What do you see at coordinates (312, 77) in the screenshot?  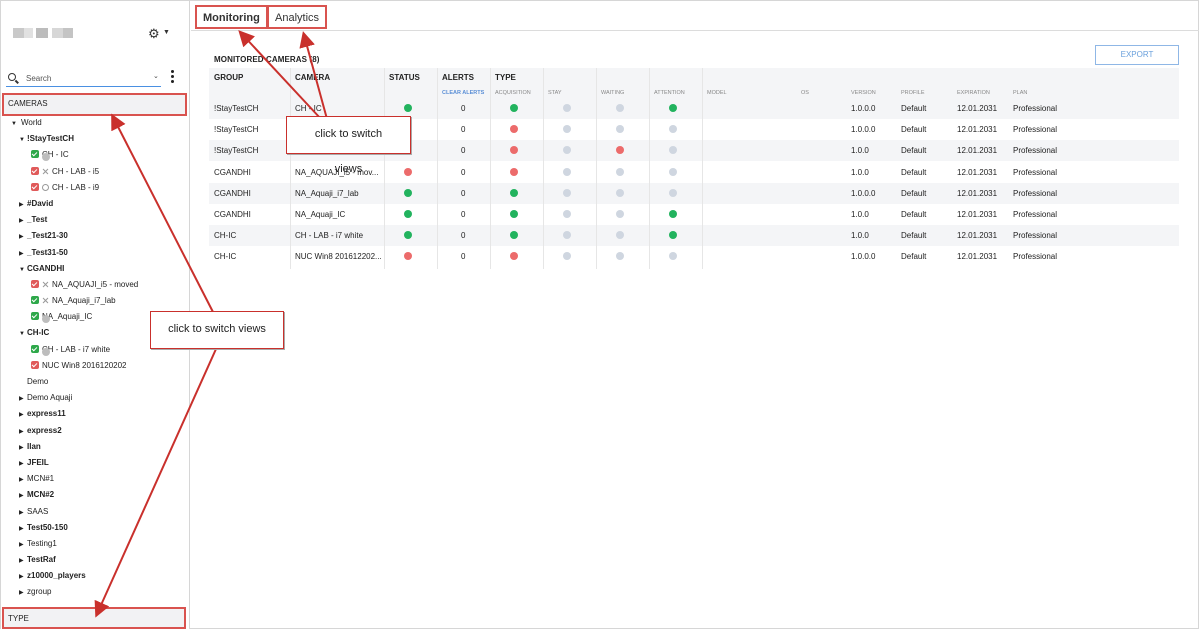 I see `column-header-camera: CAMERA` at bounding box center [312, 77].